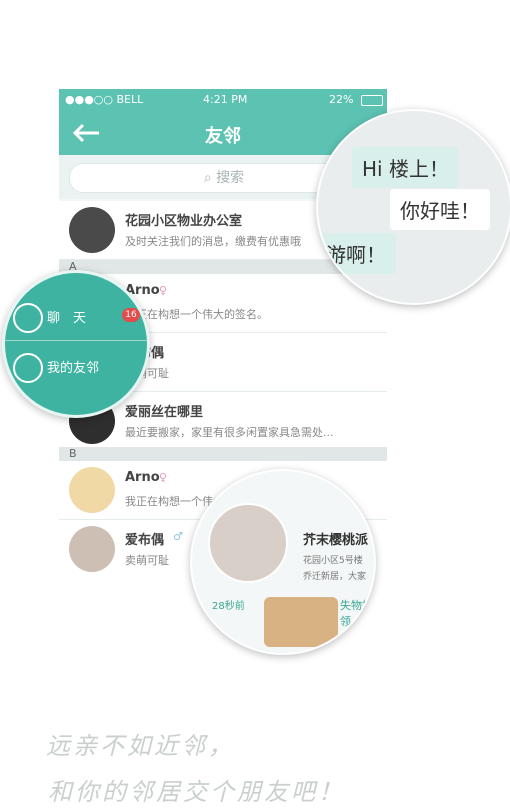 Image resolution: width=510 pixels, height=808 pixels. What do you see at coordinates (372, 100) in the screenshot?
I see `battery-icon` at bounding box center [372, 100].